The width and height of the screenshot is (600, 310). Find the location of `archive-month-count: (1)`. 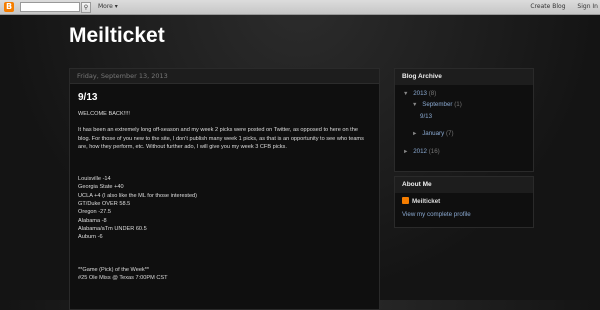

archive-month-count: (1) is located at coordinates (458, 104).